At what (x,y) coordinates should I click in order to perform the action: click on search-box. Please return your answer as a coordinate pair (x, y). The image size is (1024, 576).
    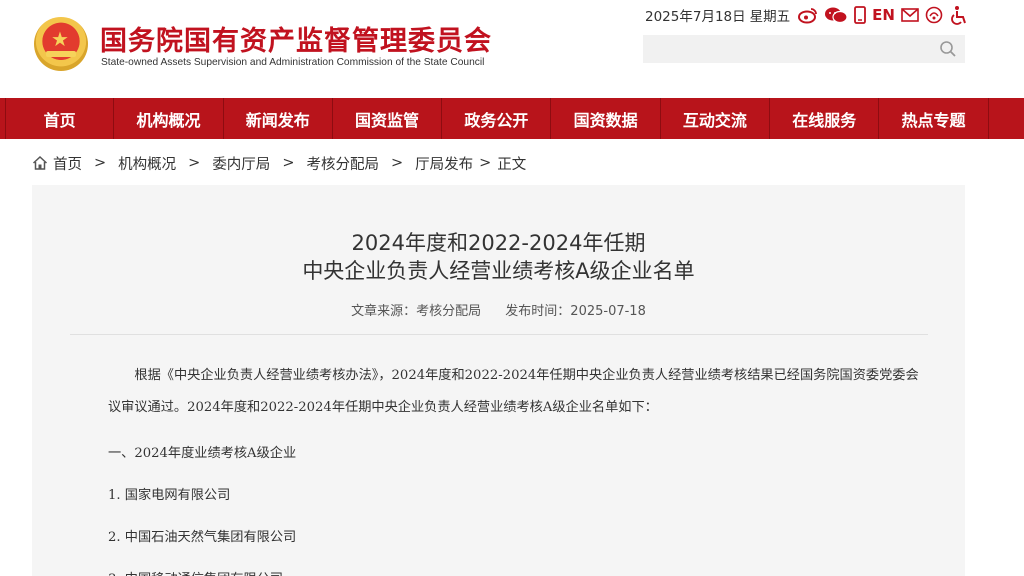
    Looking at the image, I should click on (804, 49).